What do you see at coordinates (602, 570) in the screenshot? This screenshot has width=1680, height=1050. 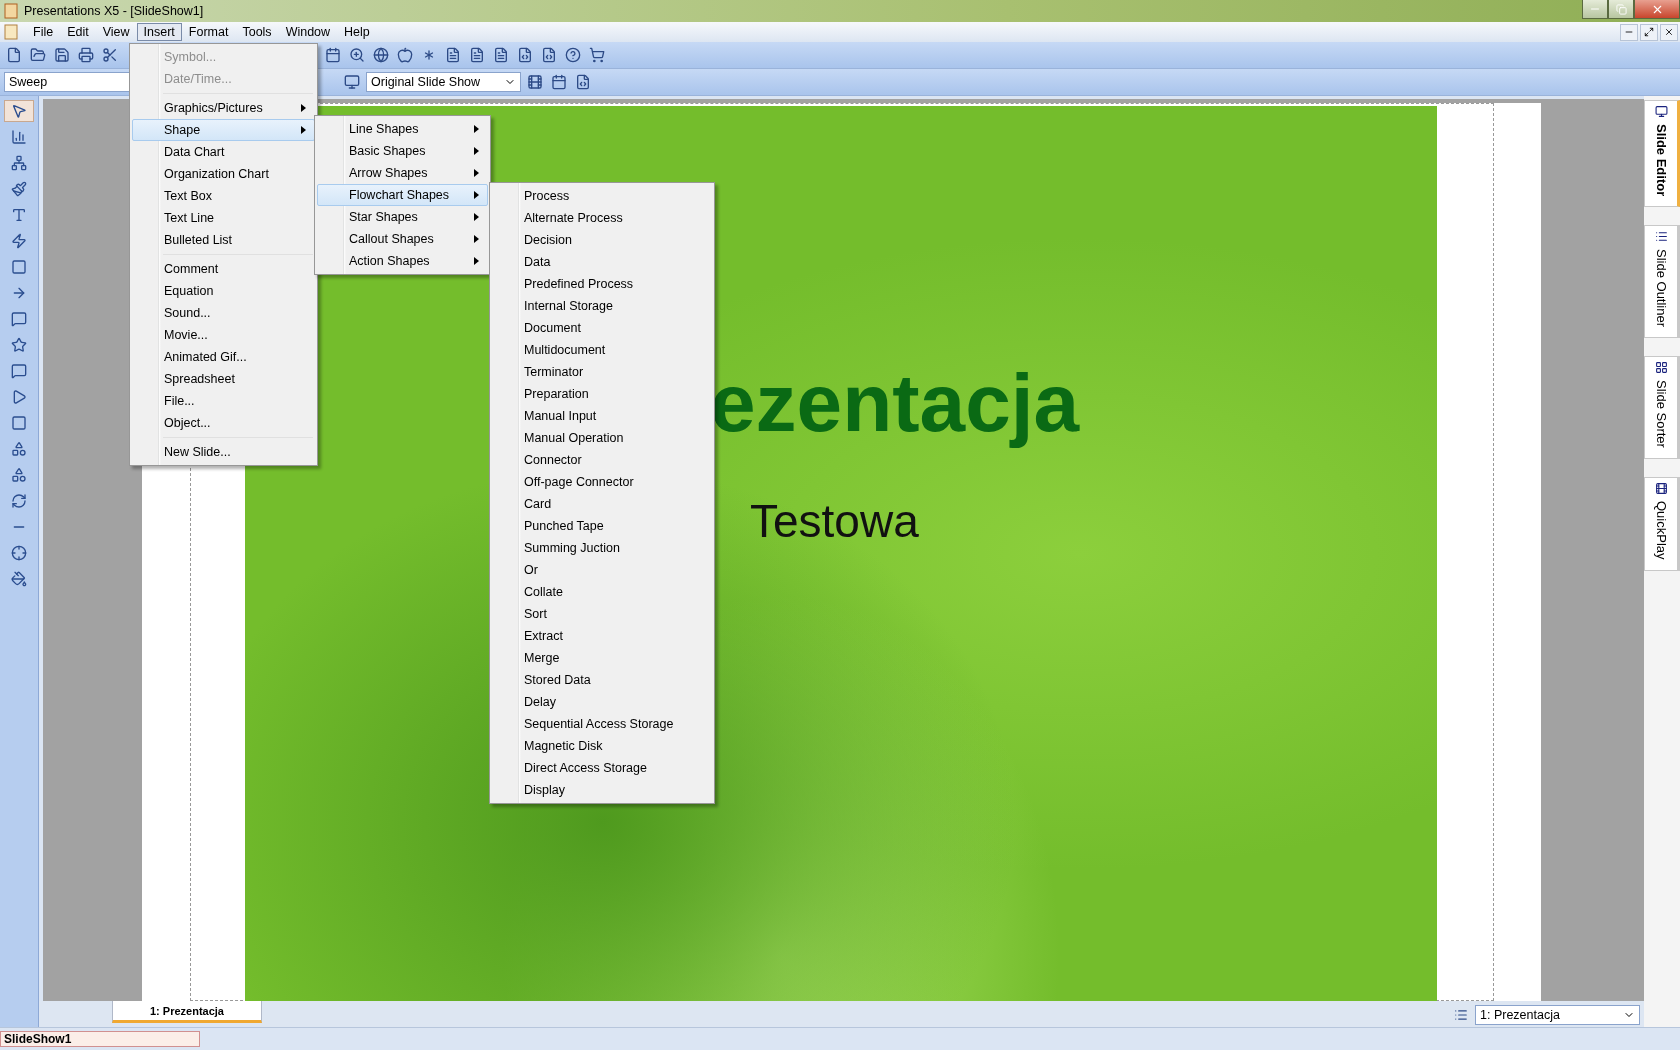 I see `menu-item: Or` at bounding box center [602, 570].